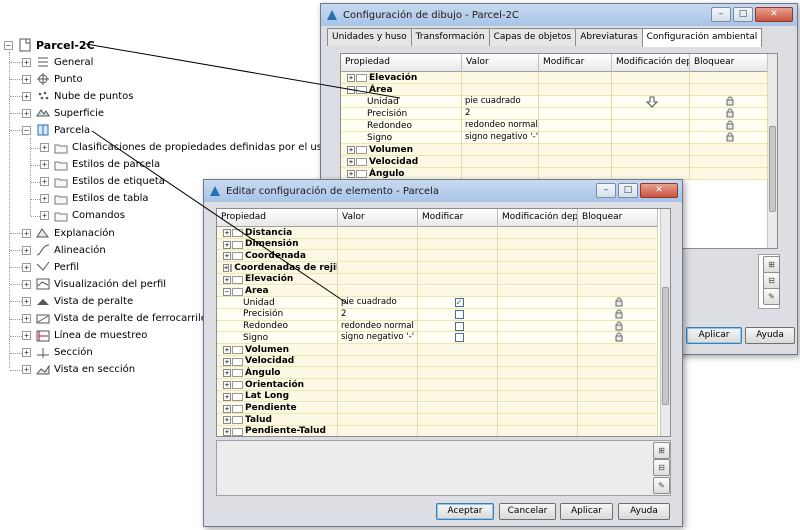  What do you see at coordinates (606, 190) in the screenshot?
I see `minimize-button: –` at bounding box center [606, 190].